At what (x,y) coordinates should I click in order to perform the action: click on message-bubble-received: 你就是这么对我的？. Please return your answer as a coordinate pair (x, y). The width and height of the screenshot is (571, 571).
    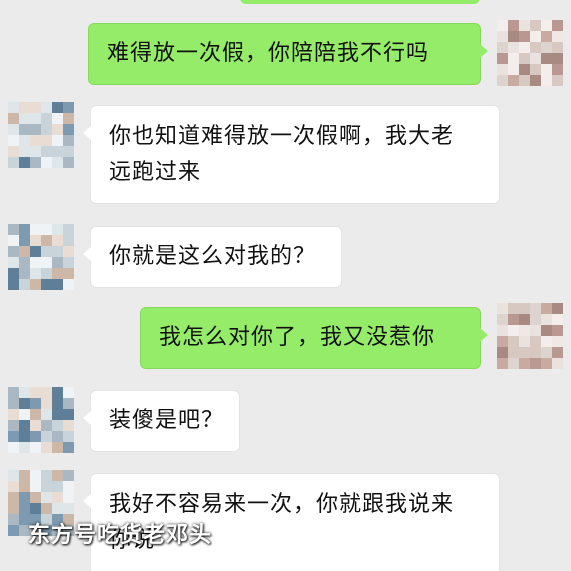
    Looking at the image, I should click on (212, 257).